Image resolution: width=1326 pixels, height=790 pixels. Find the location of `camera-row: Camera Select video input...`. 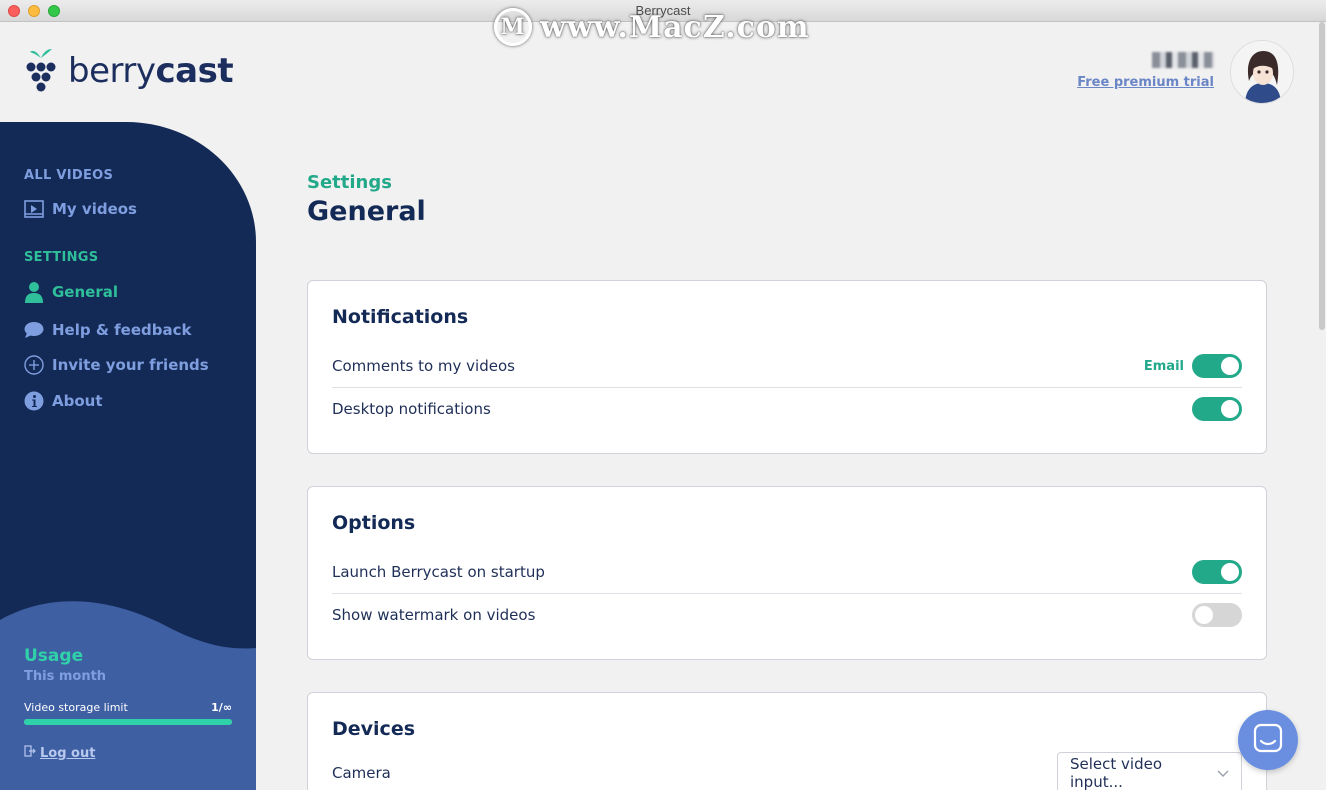

camera-row: Camera Select video input... is located at coordinates (787, 770).